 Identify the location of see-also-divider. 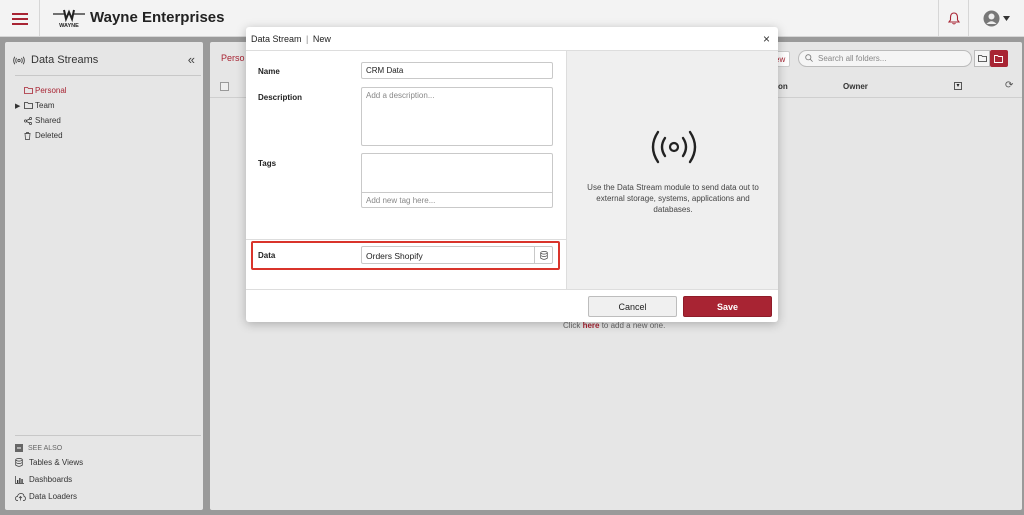
(108, 435).